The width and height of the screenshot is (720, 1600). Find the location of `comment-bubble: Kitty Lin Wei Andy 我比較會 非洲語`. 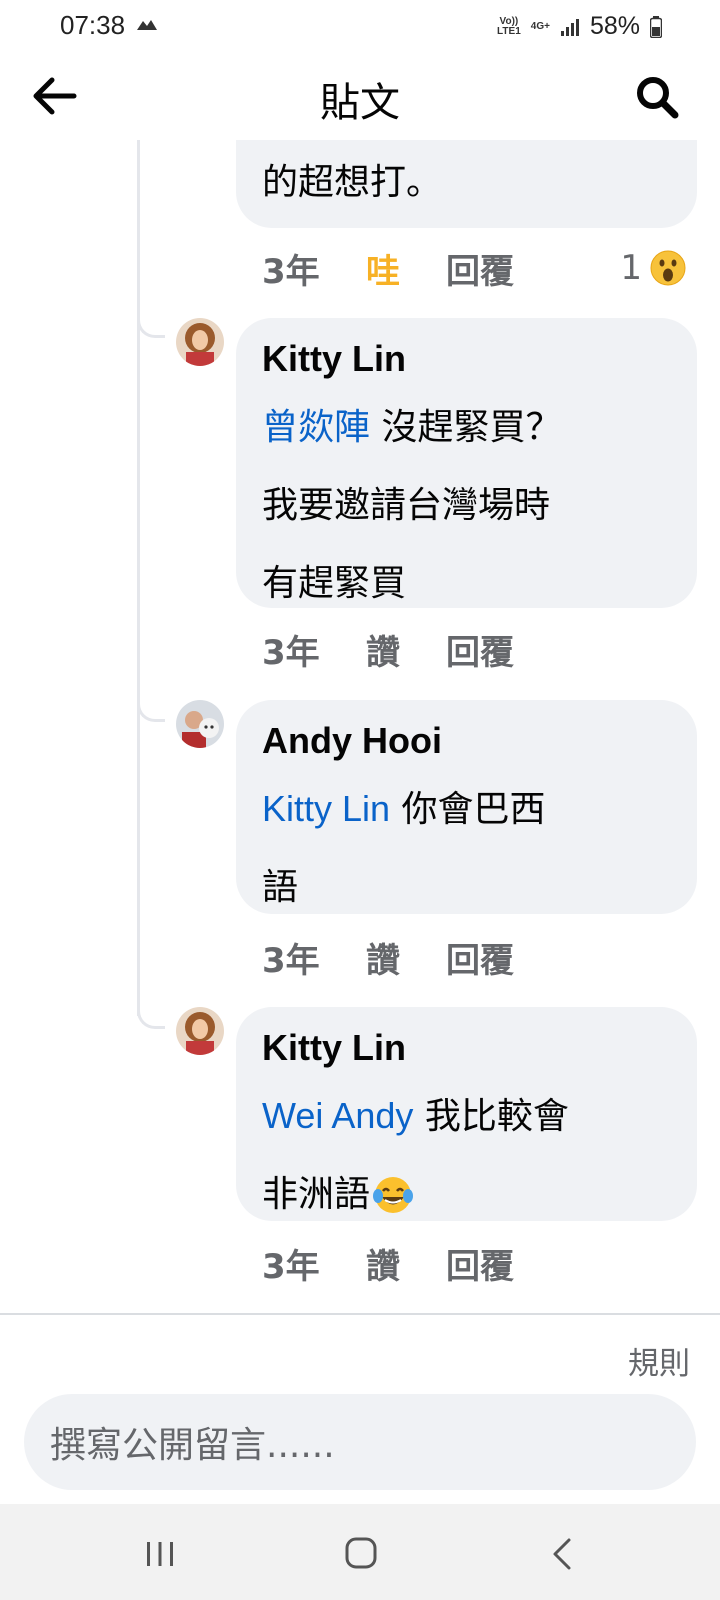

comment-bubble: Kitty Lin Wei Andy 我比較會 非洲語 is located at coordinates (466, 1114).